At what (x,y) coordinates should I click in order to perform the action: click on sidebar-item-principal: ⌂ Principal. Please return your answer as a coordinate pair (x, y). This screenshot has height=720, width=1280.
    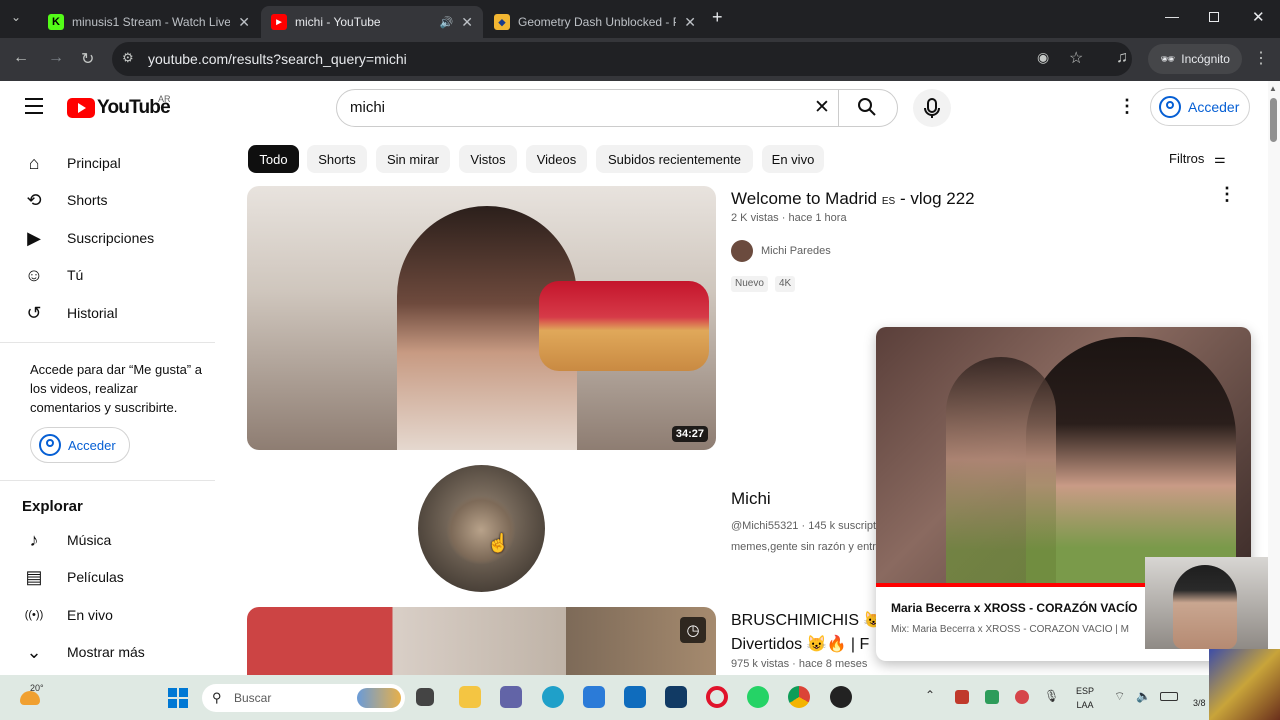
    Looking at the image, I should click on (107, 163).